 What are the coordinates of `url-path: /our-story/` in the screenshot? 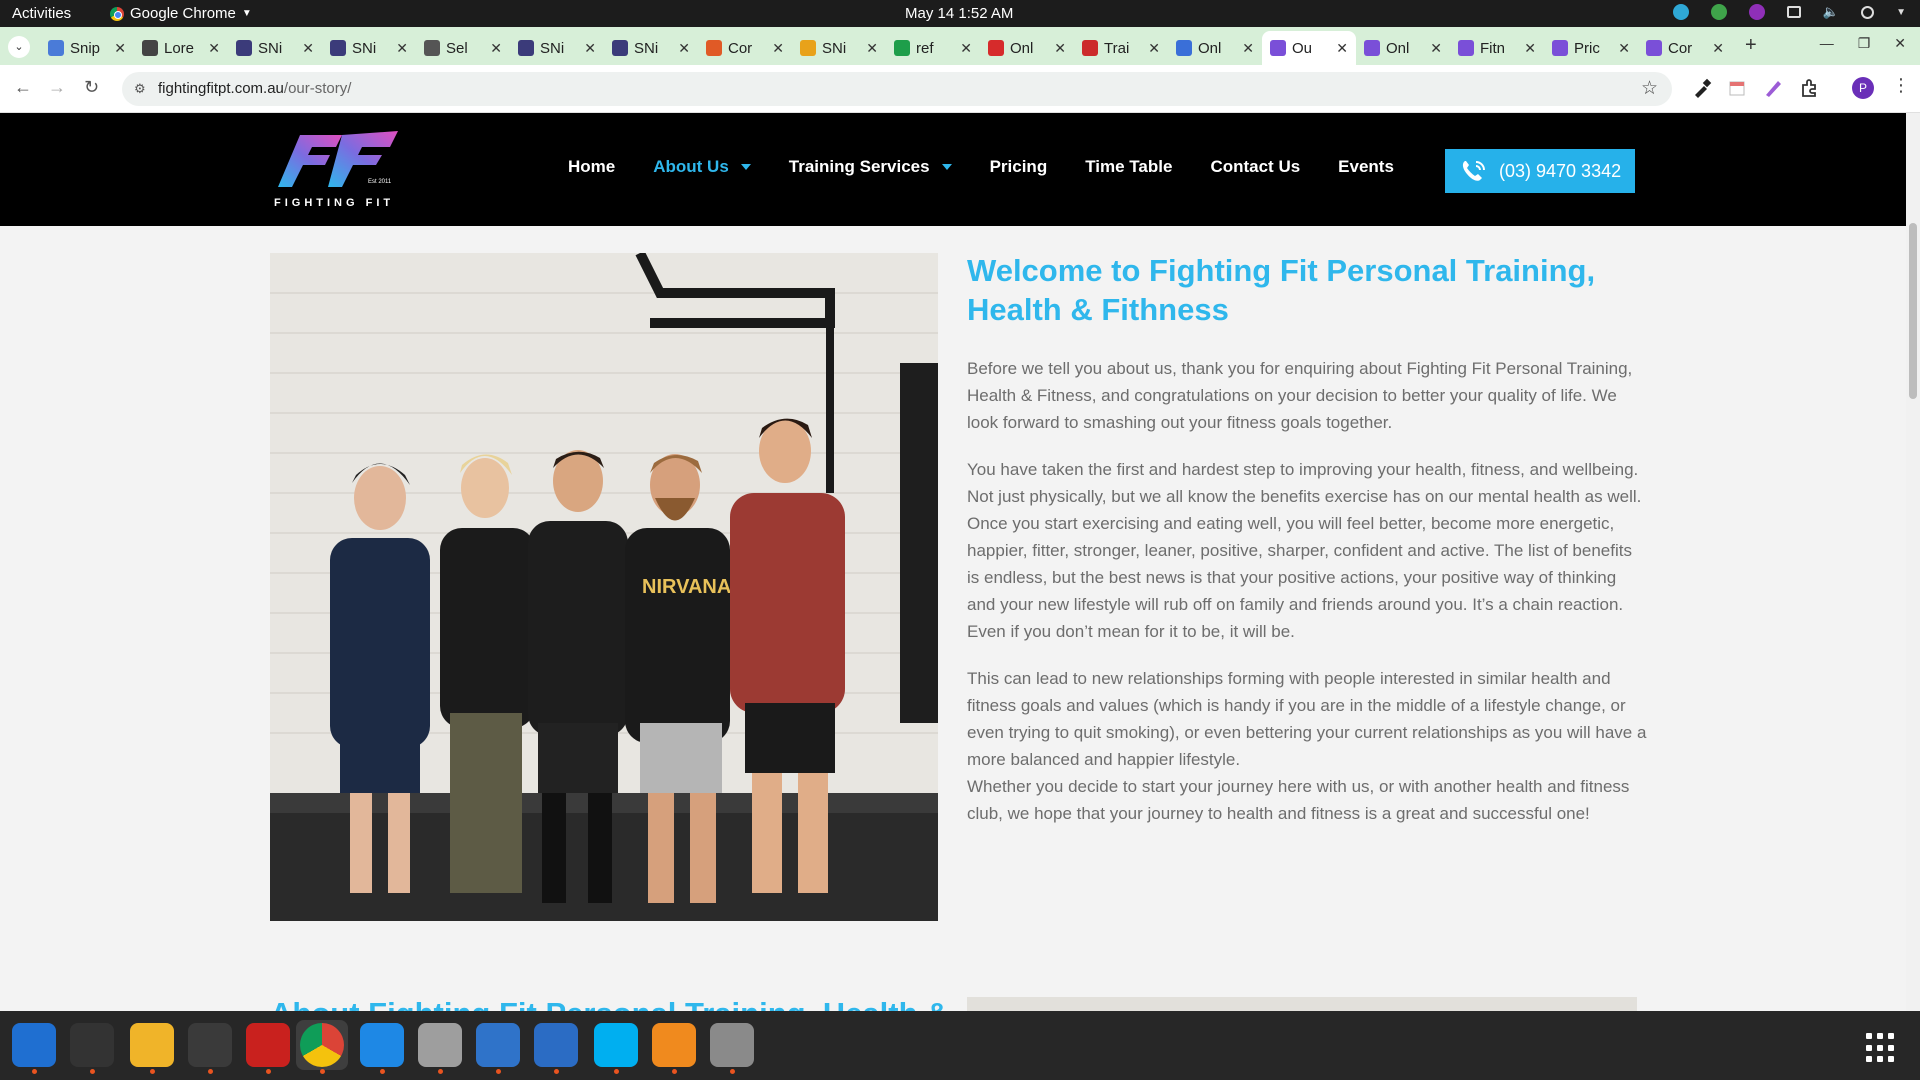 It's located at (317, 88).